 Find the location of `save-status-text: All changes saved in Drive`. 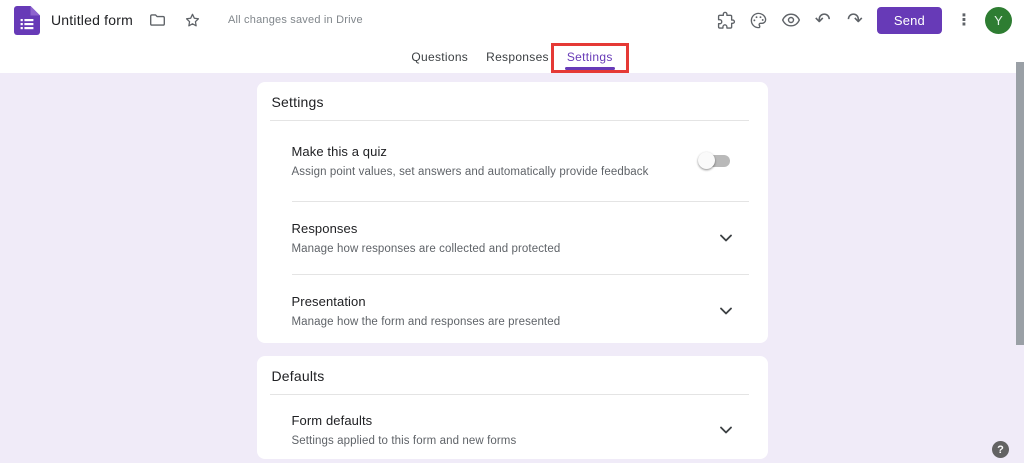

save-status-text: All changes saved in Drive is located at coordinates (295, 20).